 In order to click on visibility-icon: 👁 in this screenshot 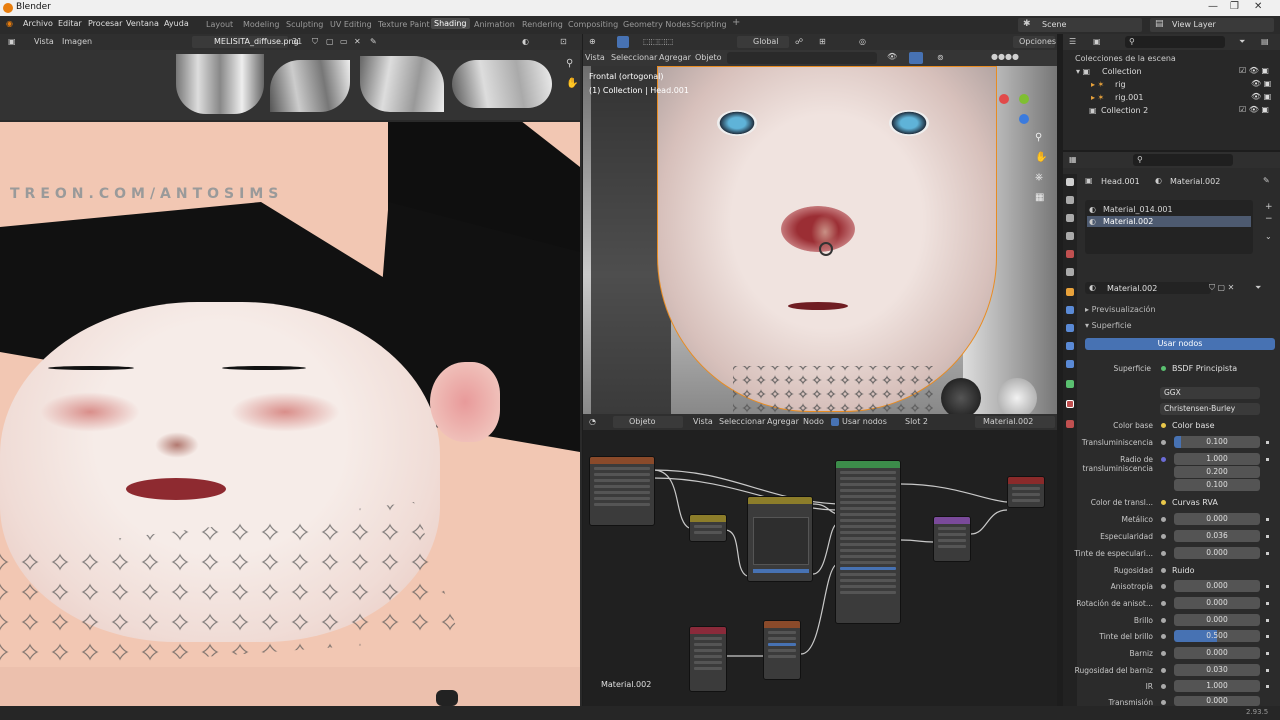, I will do `click(892, 56)`.